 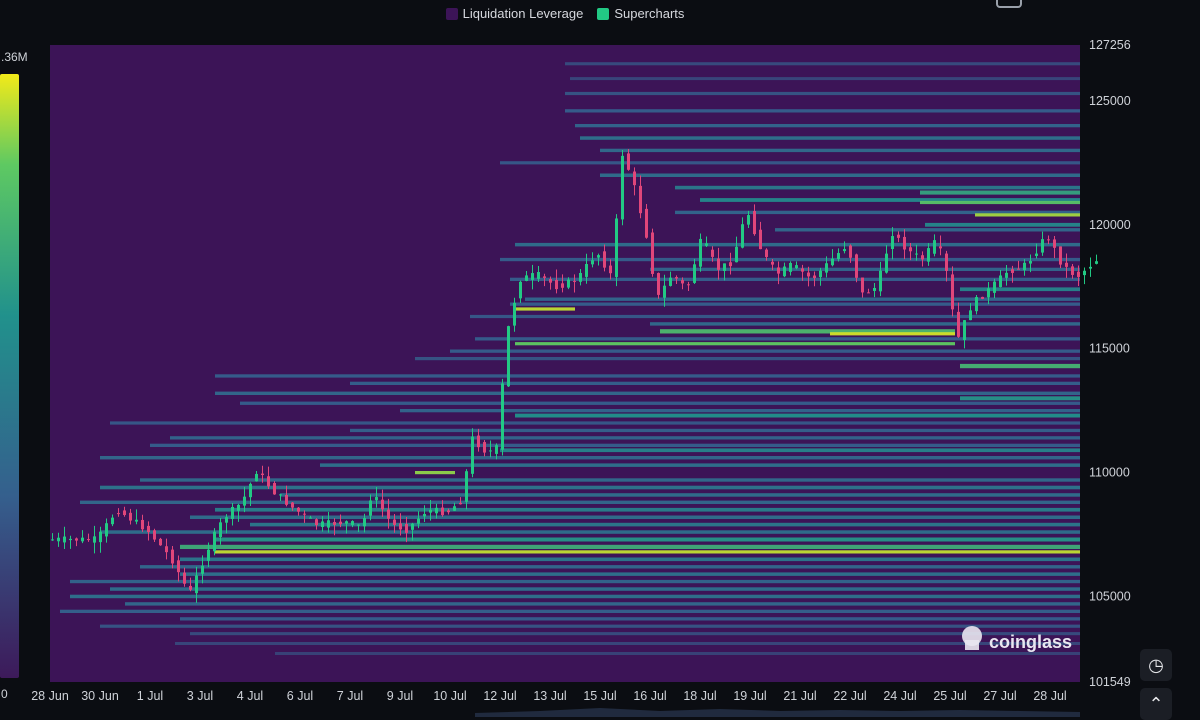 What do you see at coordinates (1109, 473) in the screenshot?
I see `y-tick-label: 110000` at bounding box center [1109, 473].